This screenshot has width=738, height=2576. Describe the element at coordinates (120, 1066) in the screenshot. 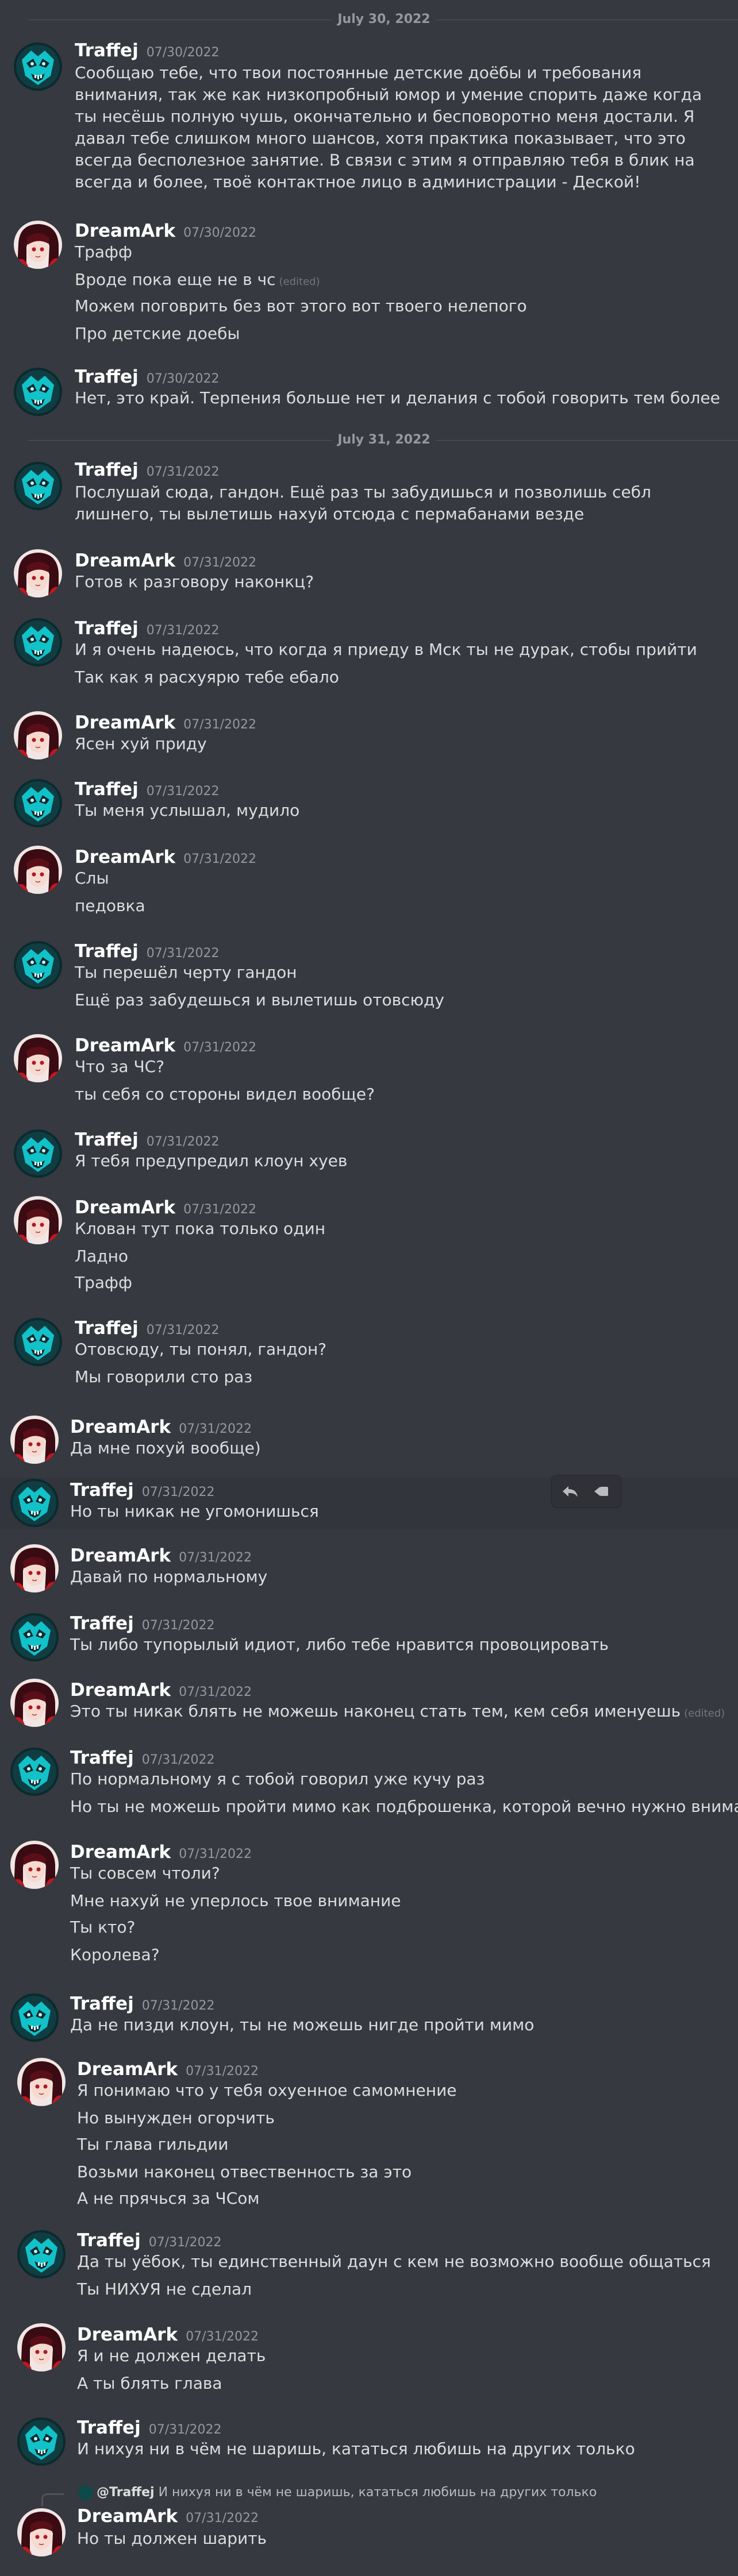

I see `message-text: Что за ЧС?` at that location.